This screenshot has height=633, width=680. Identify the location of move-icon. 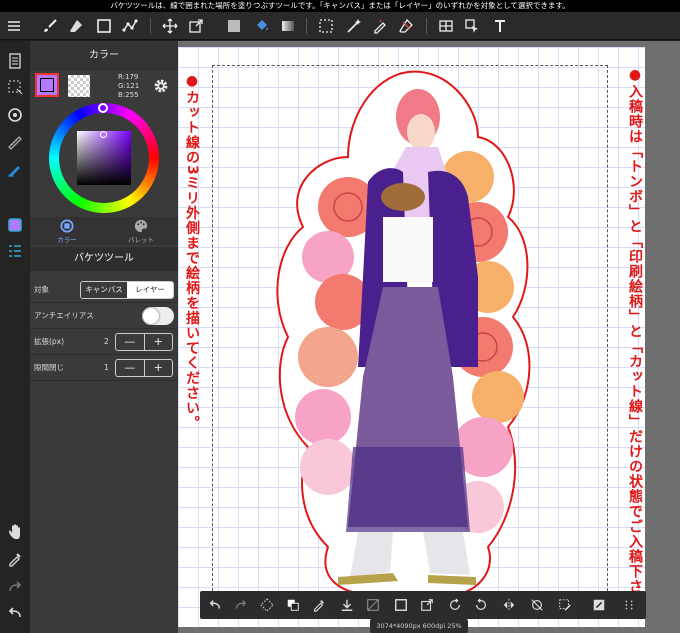
(170, 26).